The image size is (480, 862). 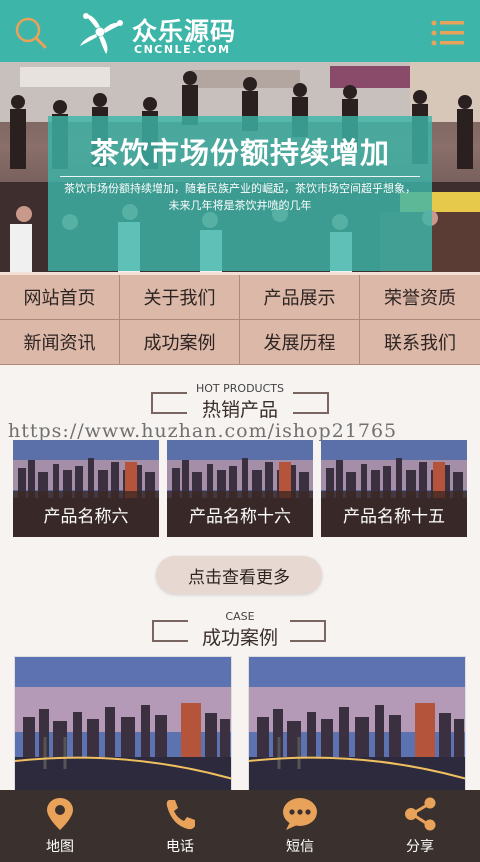 I want to click on footer-phone: 电话, so click(x=180, y=826).